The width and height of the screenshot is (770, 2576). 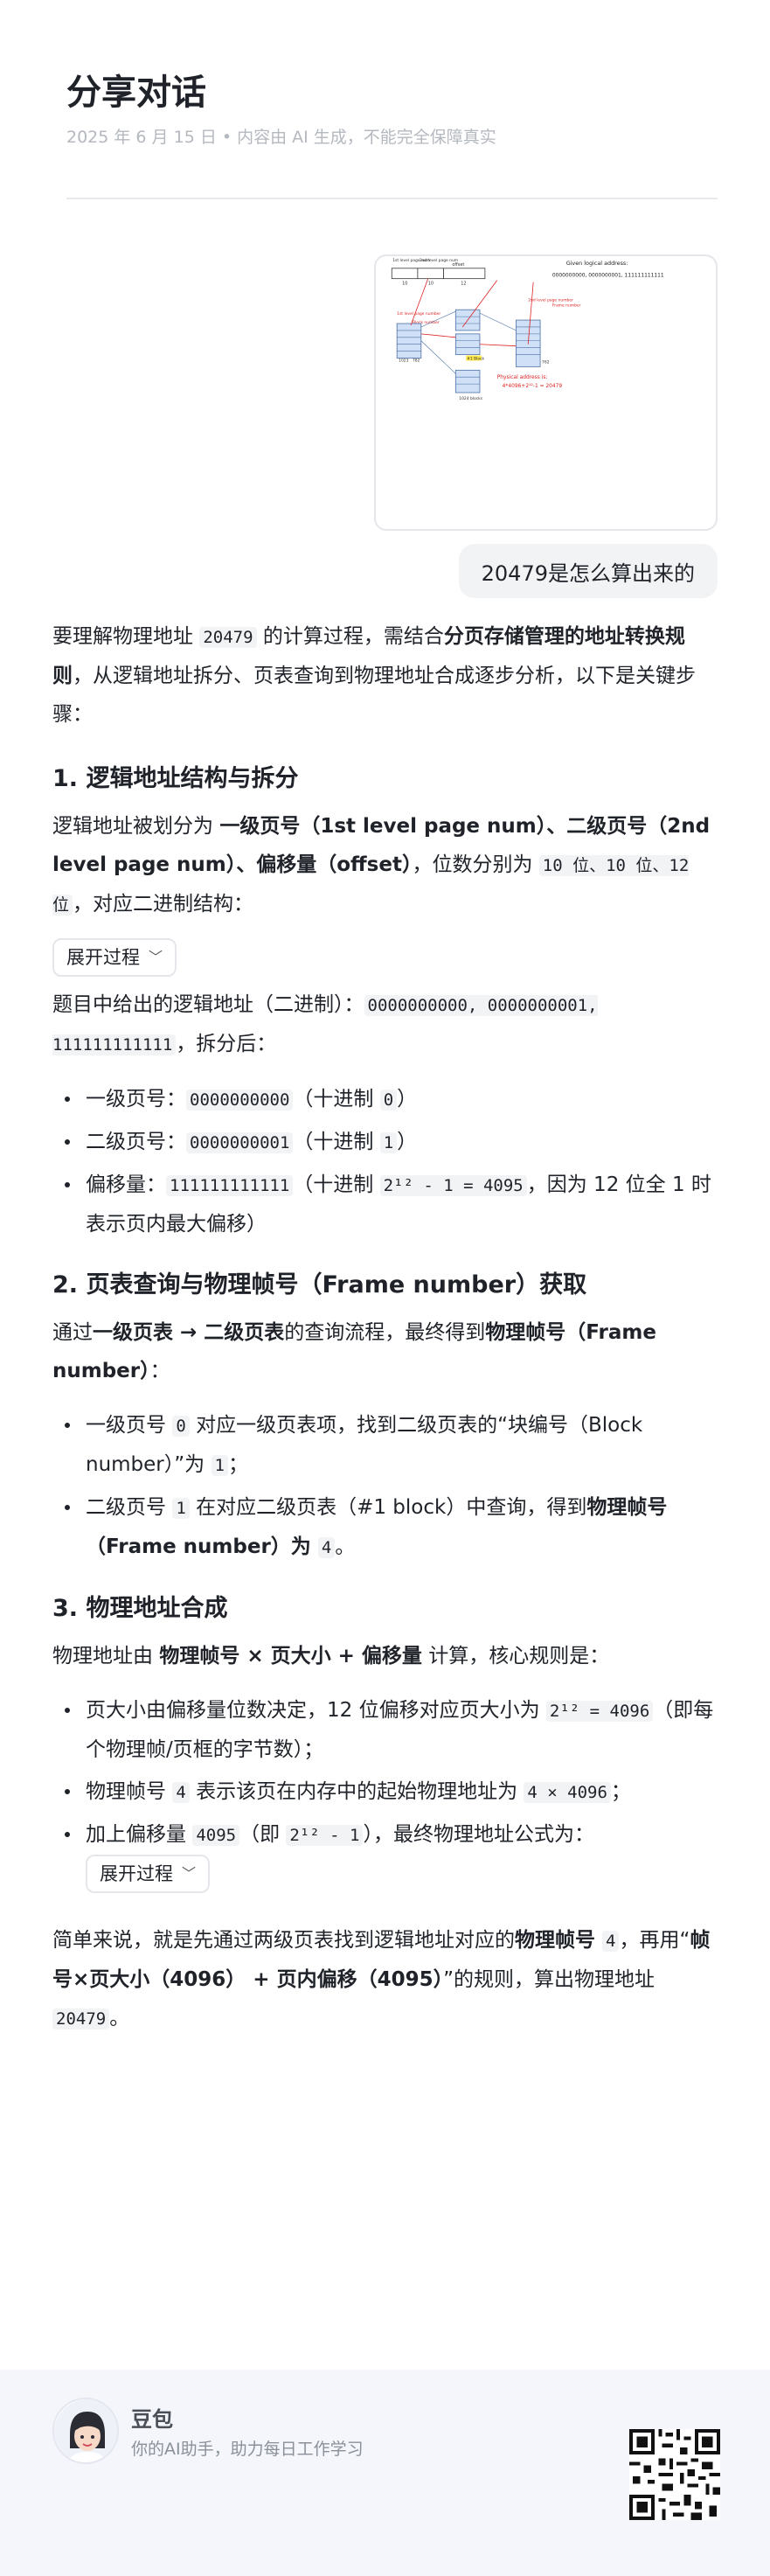 I want to click on page-subtitle: 2025 年 6 月 15 日 • 内容由 AI 生成，不能完全保障真实, so click(x=281, y=137).